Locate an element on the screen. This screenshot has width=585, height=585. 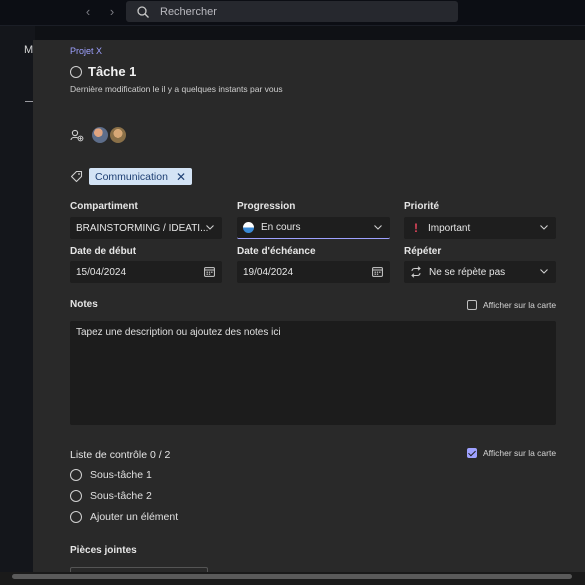
background-divider is located at coordinates (29, 101).